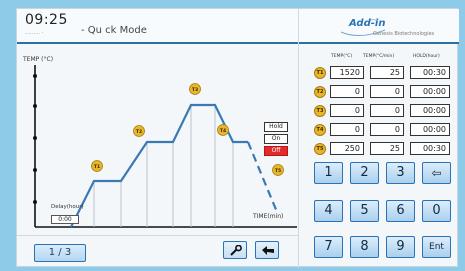 The image size is (465, 271). I want to click on rate-field-t4: 0, so click(387, 129).